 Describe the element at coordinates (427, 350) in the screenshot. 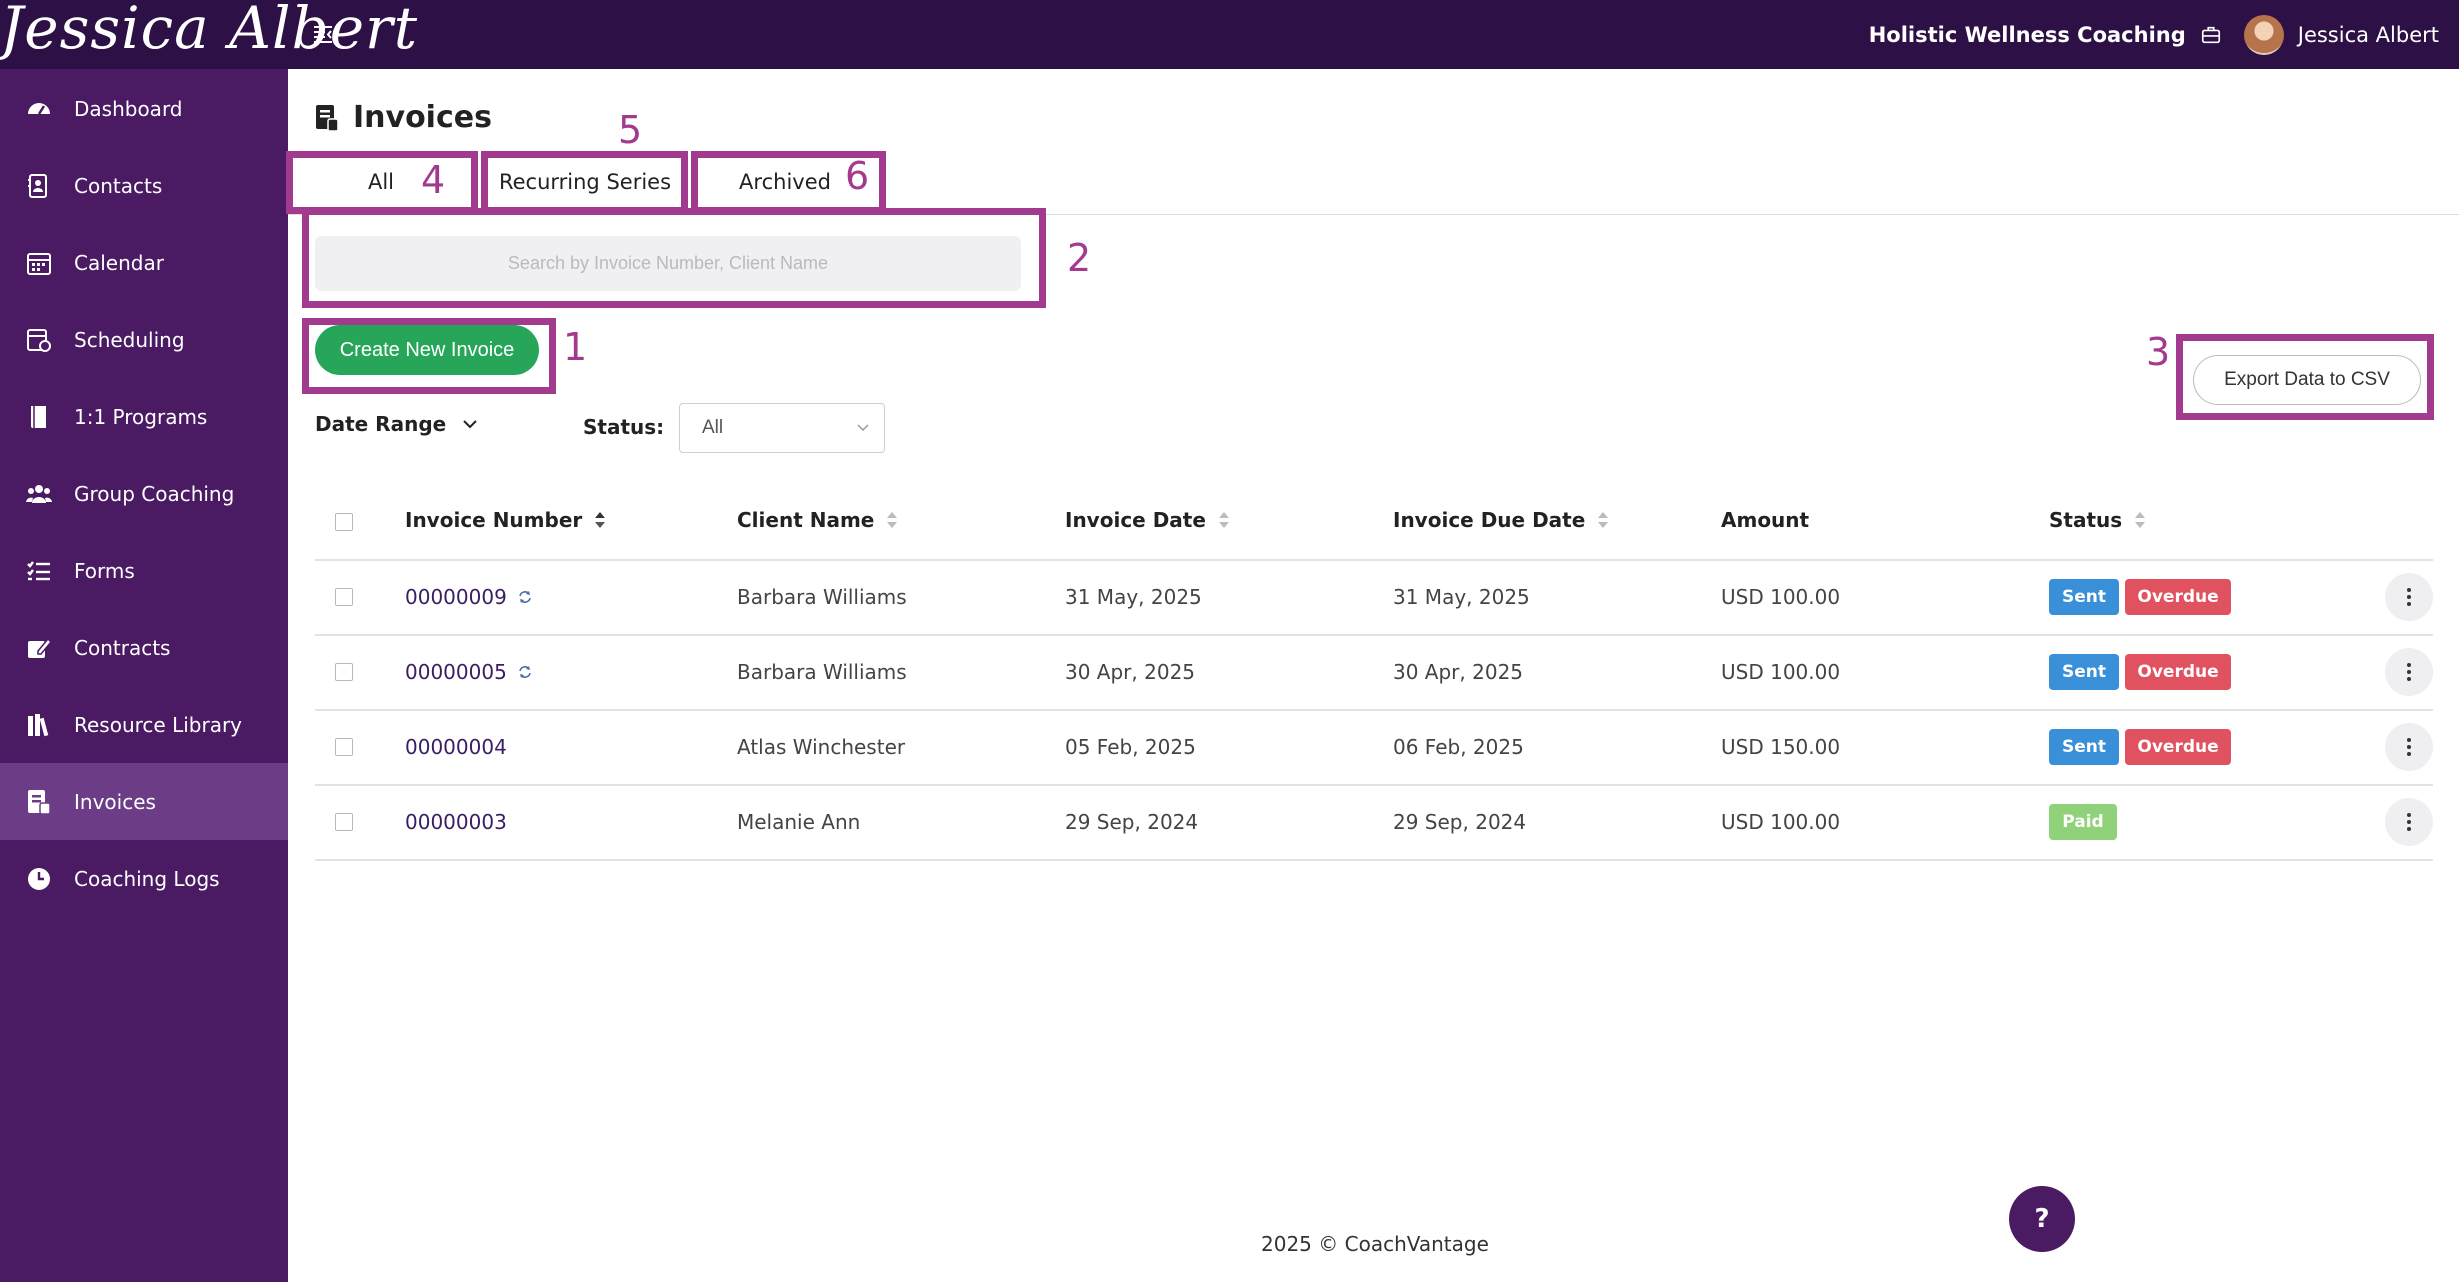

I see `create-new-invoice-button: Create New Invoice` at that location.